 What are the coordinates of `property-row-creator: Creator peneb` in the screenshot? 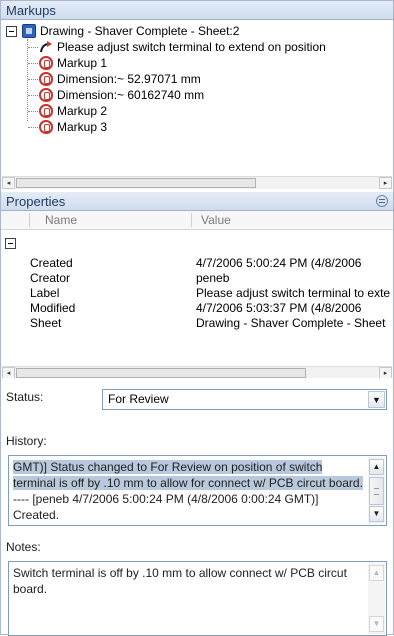 It's located at (197, 278).